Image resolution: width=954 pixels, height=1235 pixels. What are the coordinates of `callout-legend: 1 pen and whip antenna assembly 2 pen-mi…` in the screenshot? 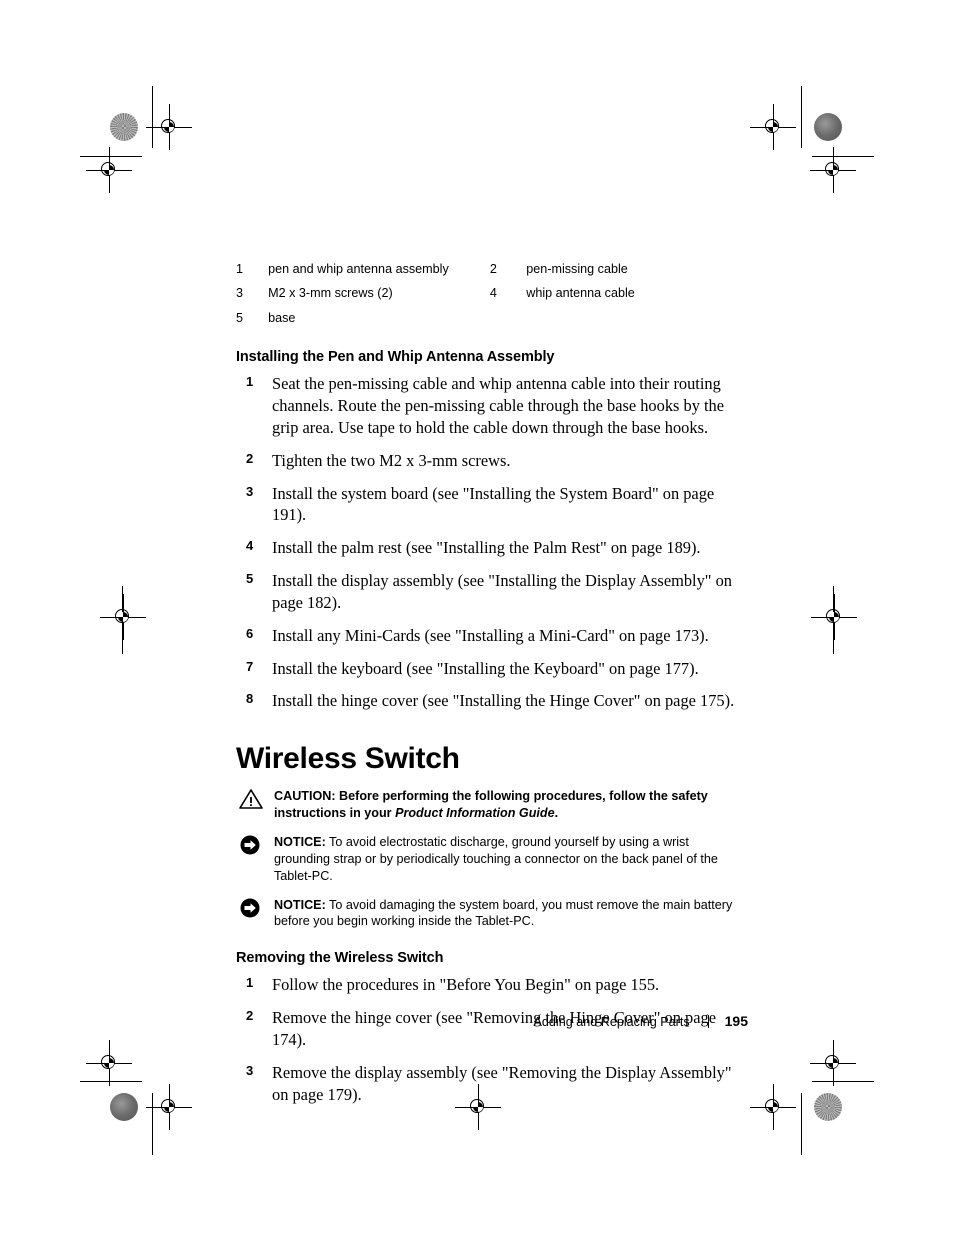 It's located at (492, 298).